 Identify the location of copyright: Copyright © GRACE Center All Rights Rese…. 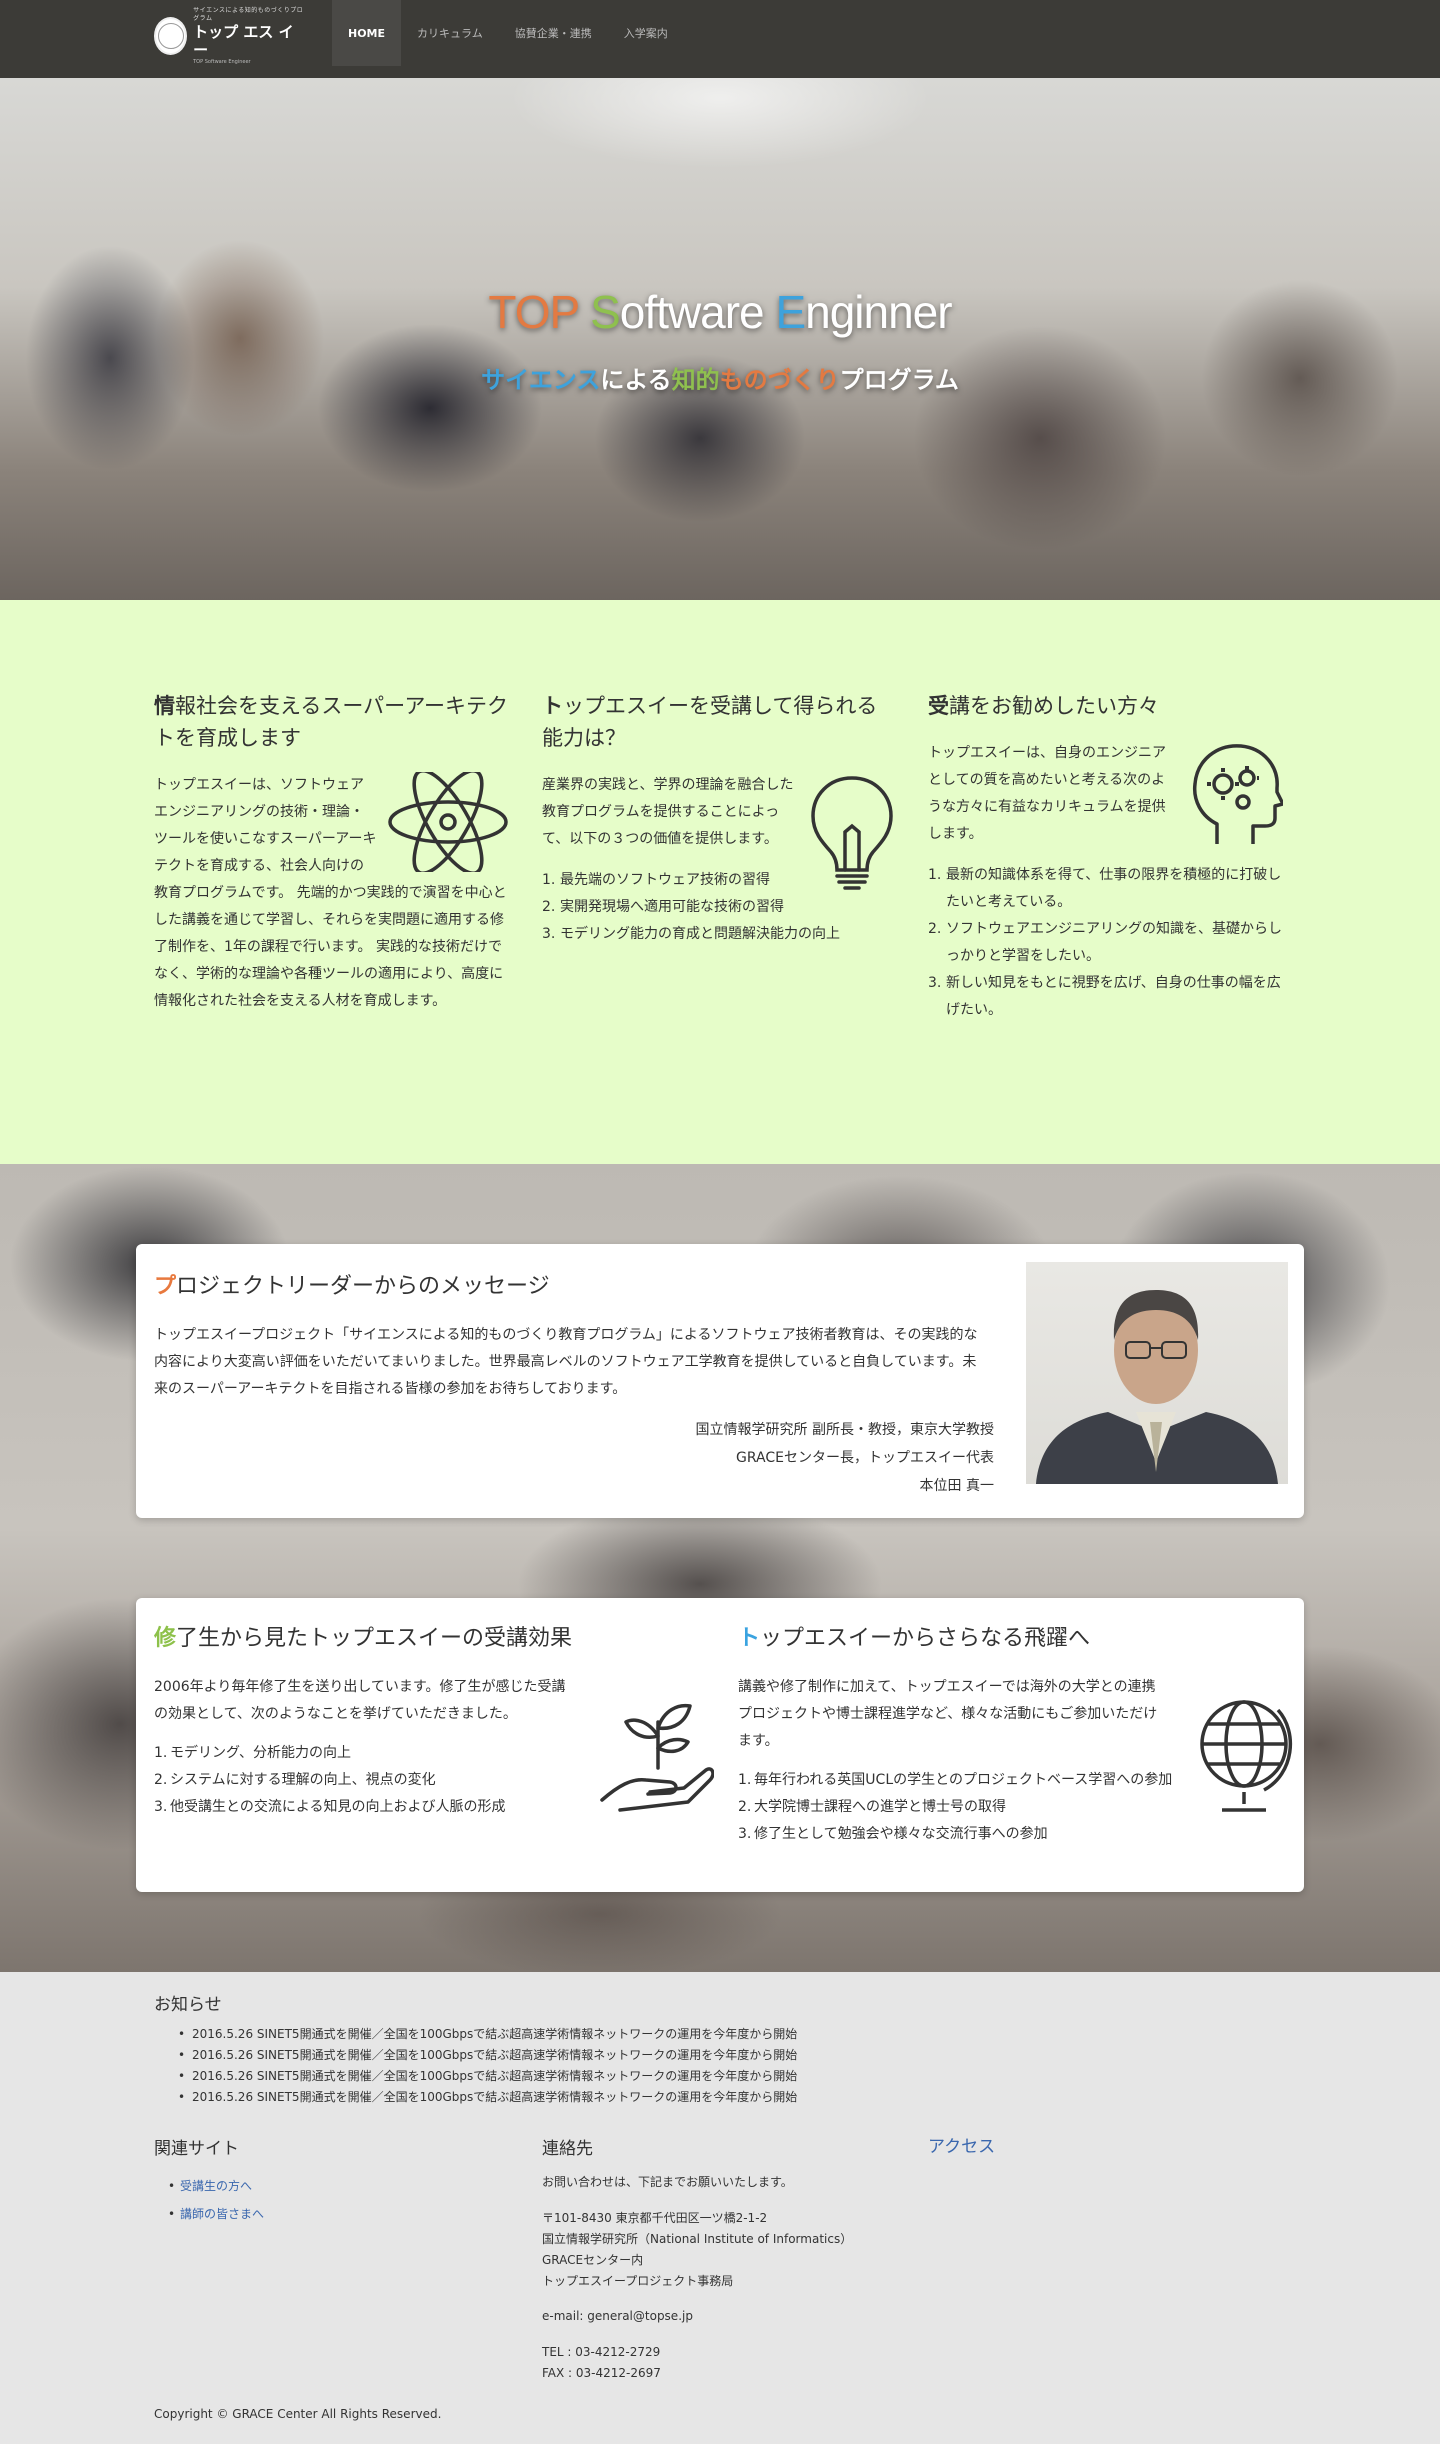
(298, 2414).